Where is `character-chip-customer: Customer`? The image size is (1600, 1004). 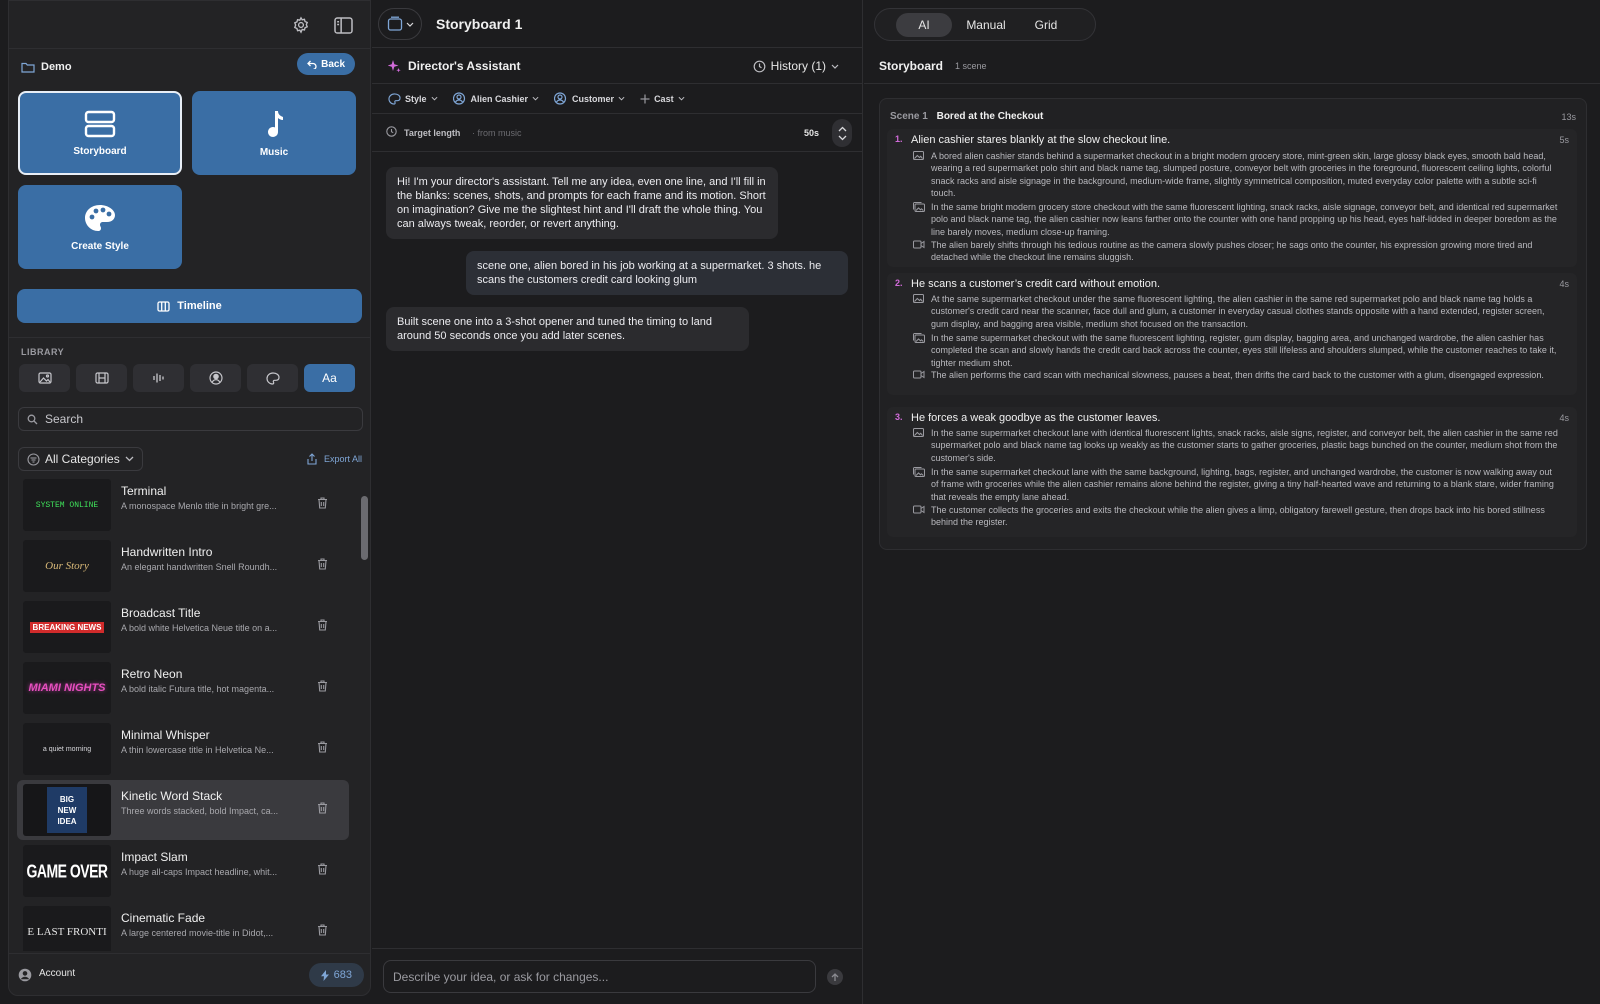
character-chip-customer: Customer is located at coordinates (589, 98).